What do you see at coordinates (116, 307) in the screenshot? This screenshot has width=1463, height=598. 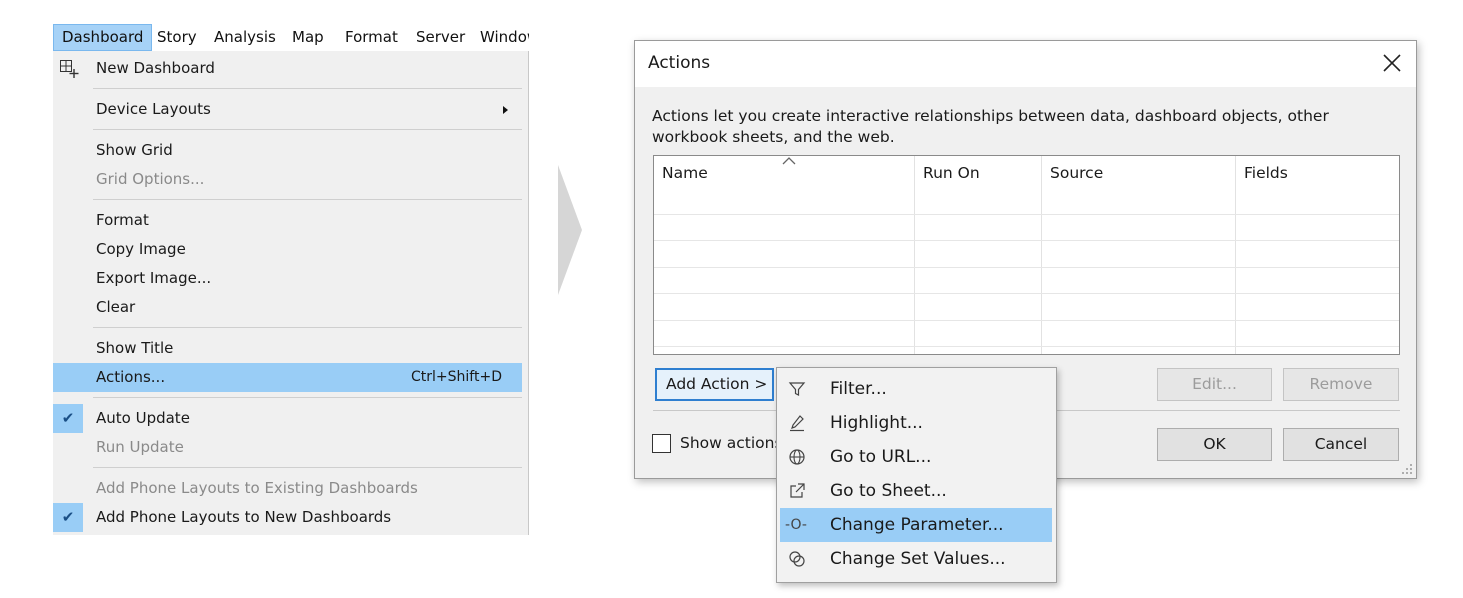 I see `menu-item-label: Clear` at bounding box center [116, 307].